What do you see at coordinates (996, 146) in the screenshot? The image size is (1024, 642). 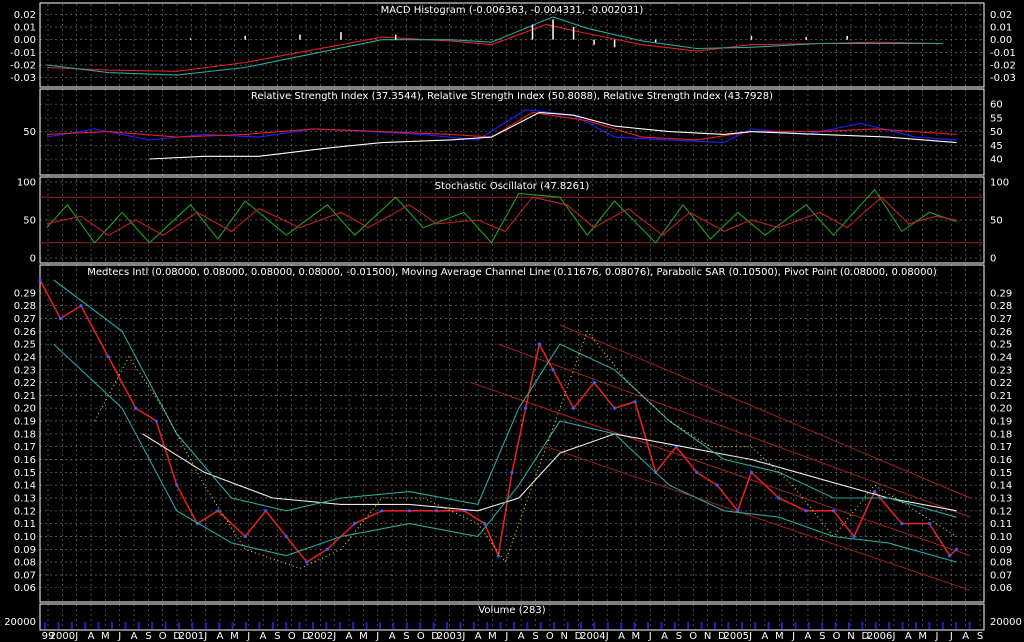 I see `y-tick-label: 45` at bounding box center [996, 146].